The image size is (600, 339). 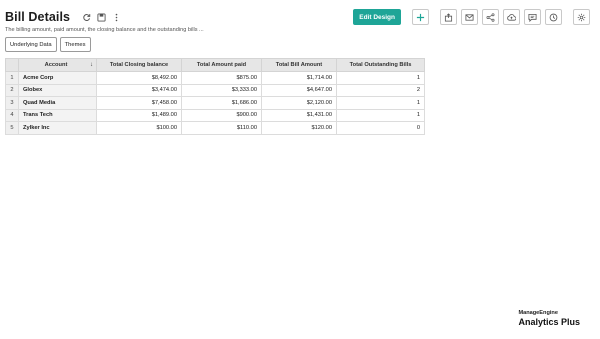 I want to click on column-header-account: Account ↓, so click(x=57, y=65).